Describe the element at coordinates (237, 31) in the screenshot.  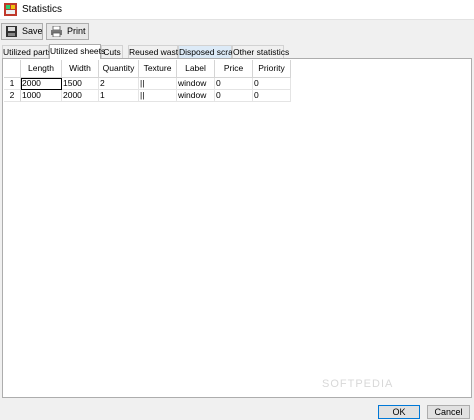
I see `toolbar: Save Print` at that location.